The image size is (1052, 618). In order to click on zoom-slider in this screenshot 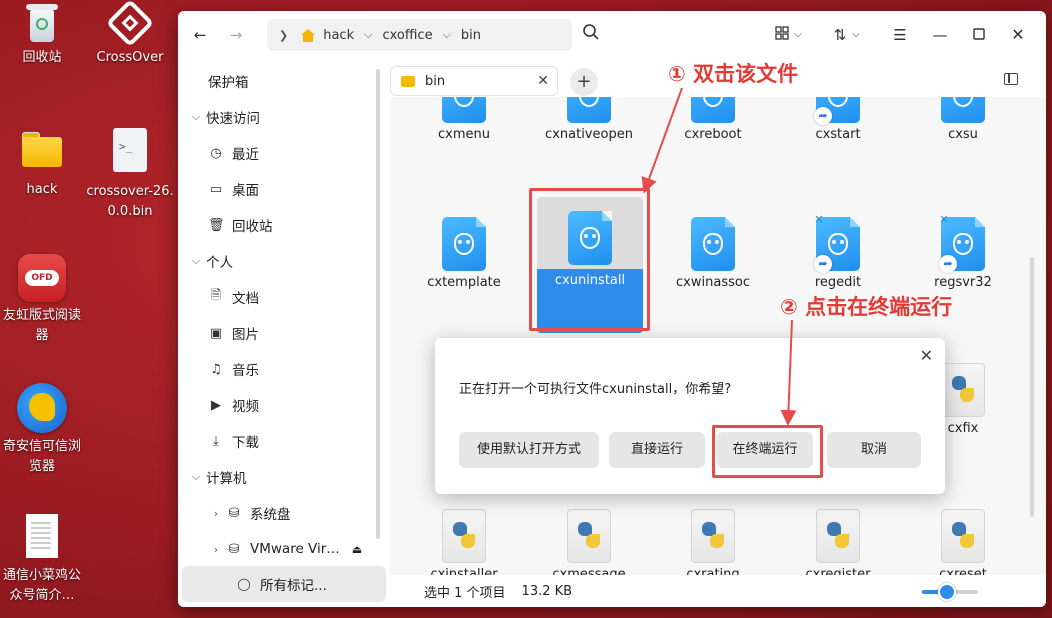, I will do `click(950, 592)`.